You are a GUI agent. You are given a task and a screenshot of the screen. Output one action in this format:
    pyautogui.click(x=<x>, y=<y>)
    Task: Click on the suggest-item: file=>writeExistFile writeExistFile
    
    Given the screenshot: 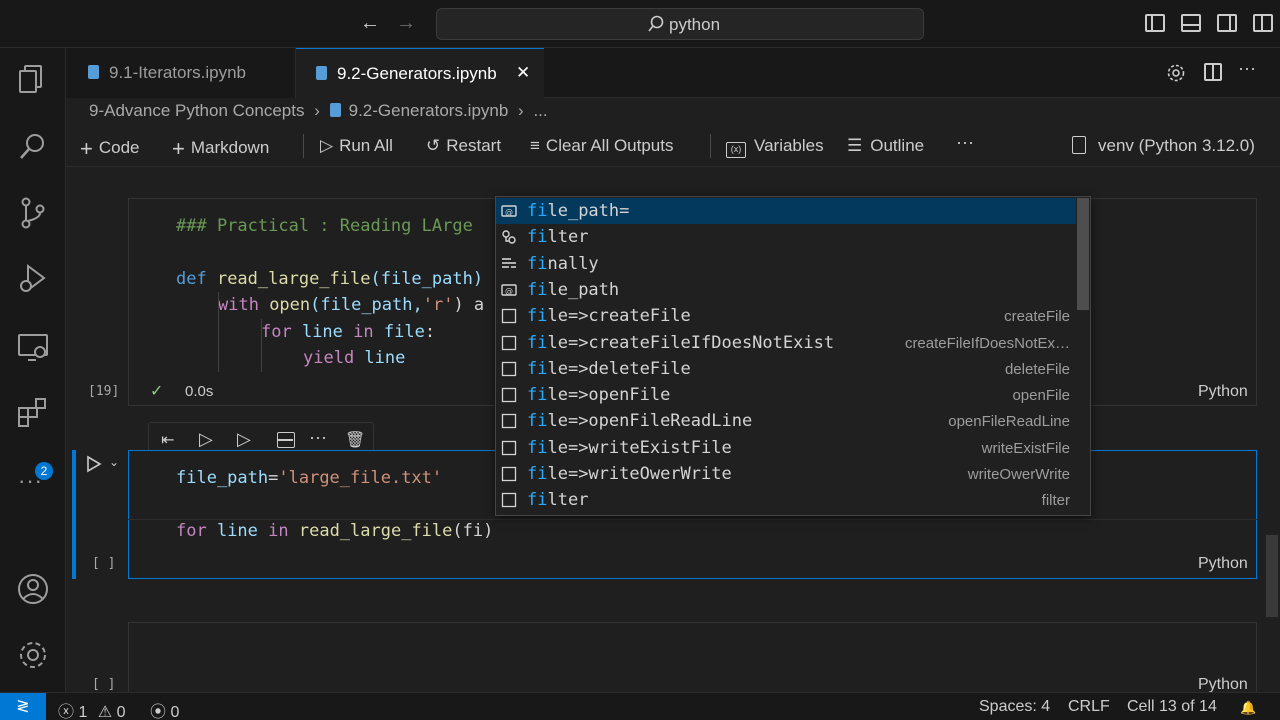 What is the action you would take?
    pyautogui.click(x=786, y=448)
    